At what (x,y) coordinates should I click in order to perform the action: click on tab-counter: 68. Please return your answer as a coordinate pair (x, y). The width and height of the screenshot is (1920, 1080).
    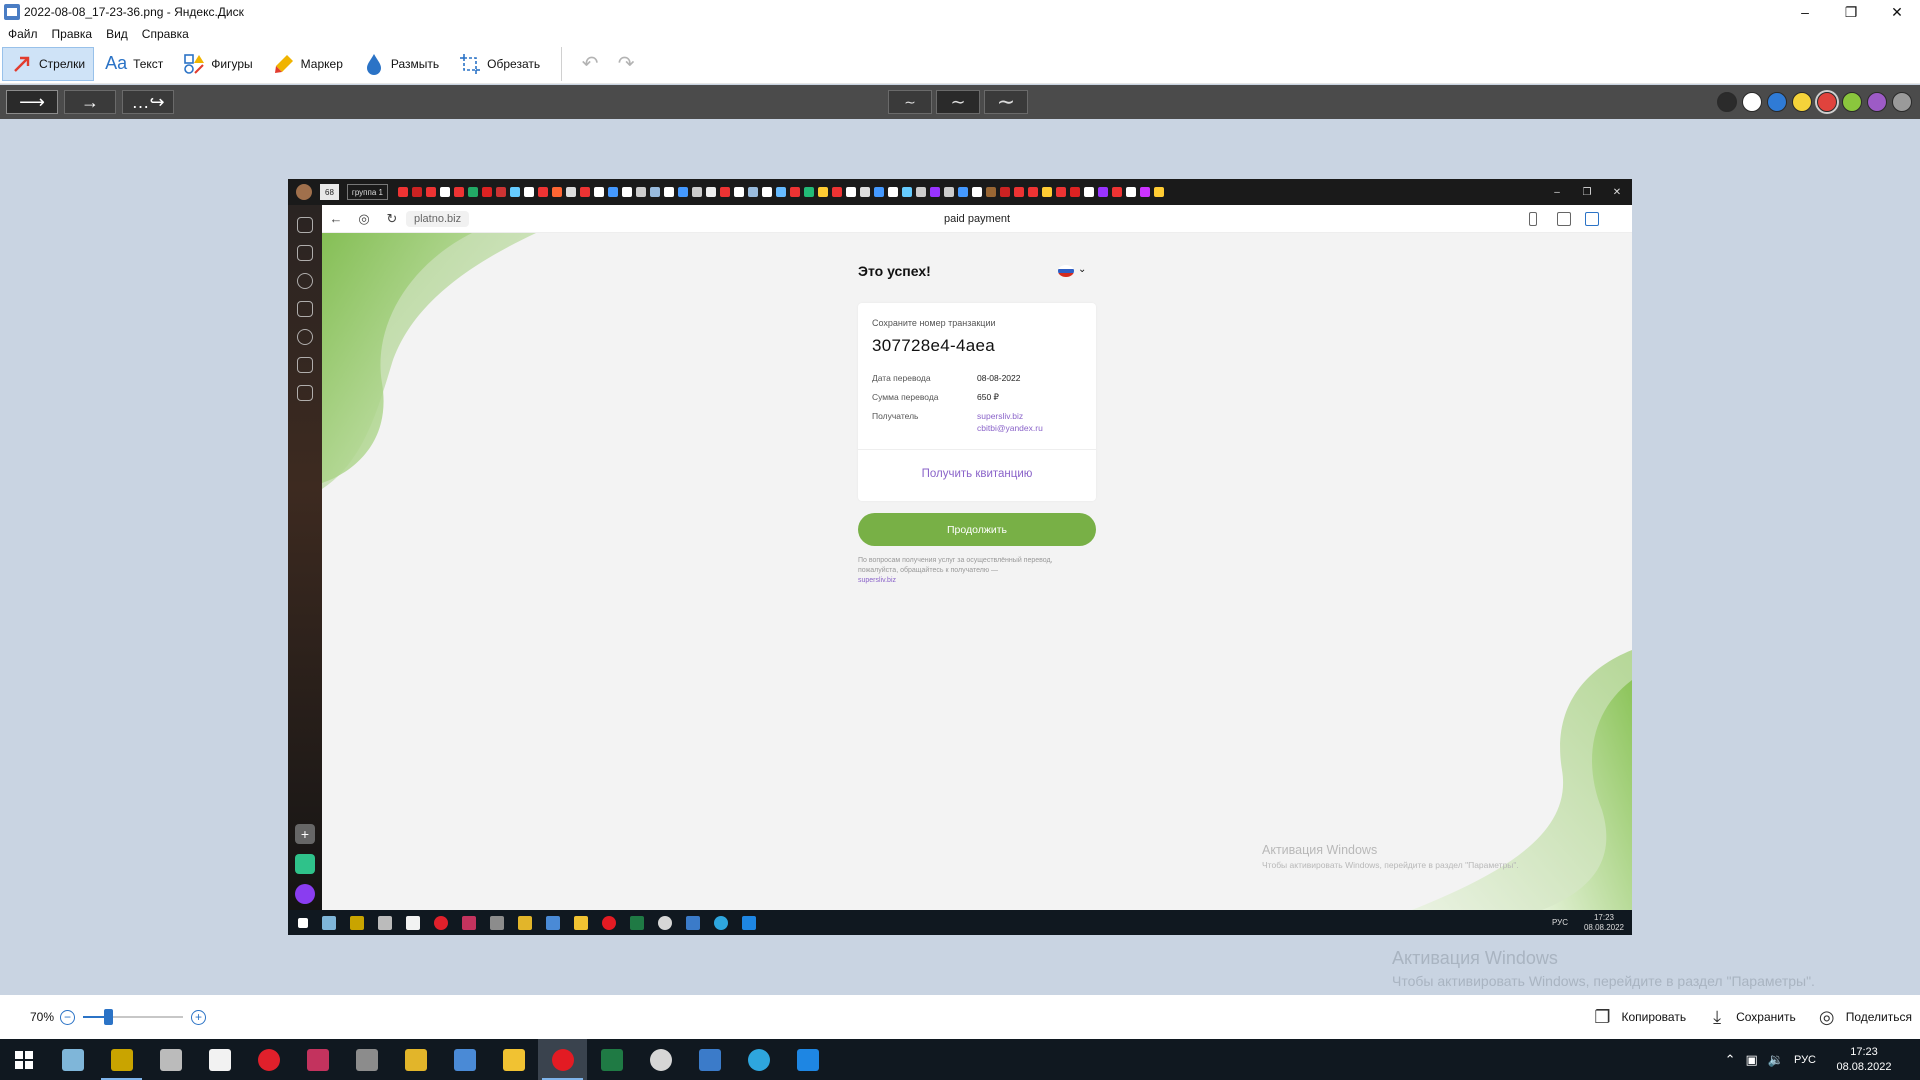
    Looking at the image, I should click on (329, 192).